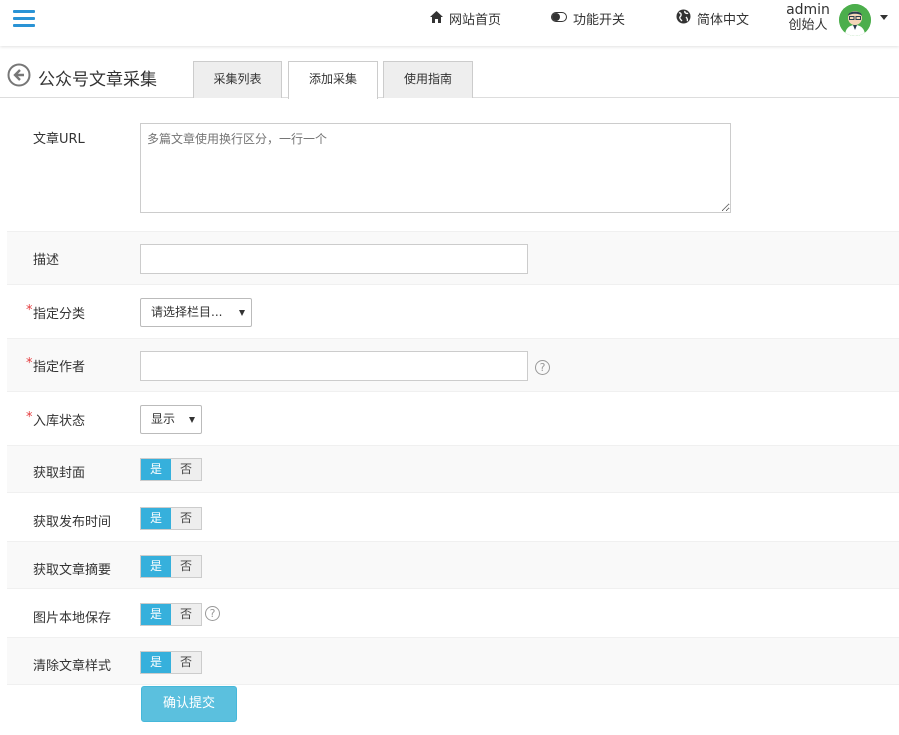  I want to click on user-role: 创始人, so click(808, 25).